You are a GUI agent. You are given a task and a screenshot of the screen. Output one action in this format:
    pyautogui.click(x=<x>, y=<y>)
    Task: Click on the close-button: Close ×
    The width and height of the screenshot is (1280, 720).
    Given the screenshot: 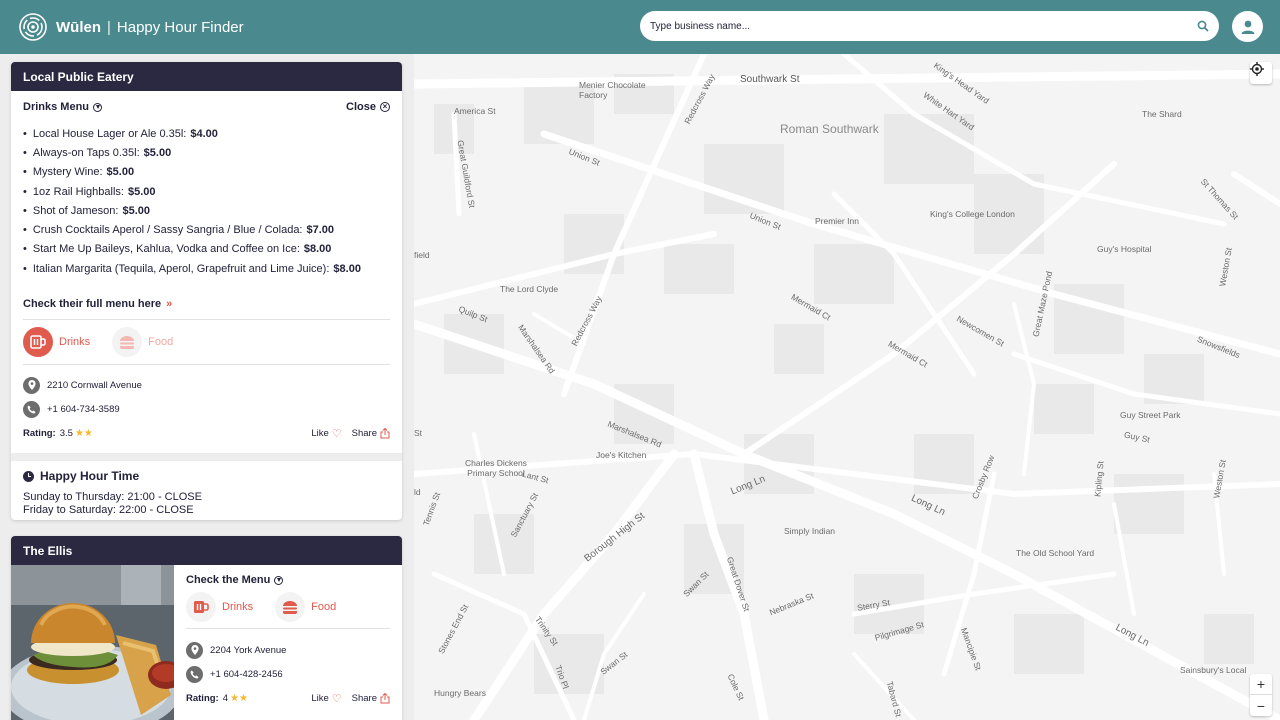 What is the action you would take?
    pyautogui.click(x=368, y=107)
    